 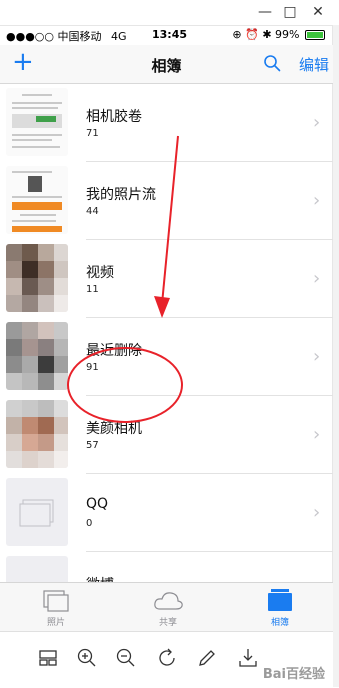 What do you see at coordinates (170, 34) in the screenshot?
I see `status-time: 13:45` at bounding box center [170, 34].